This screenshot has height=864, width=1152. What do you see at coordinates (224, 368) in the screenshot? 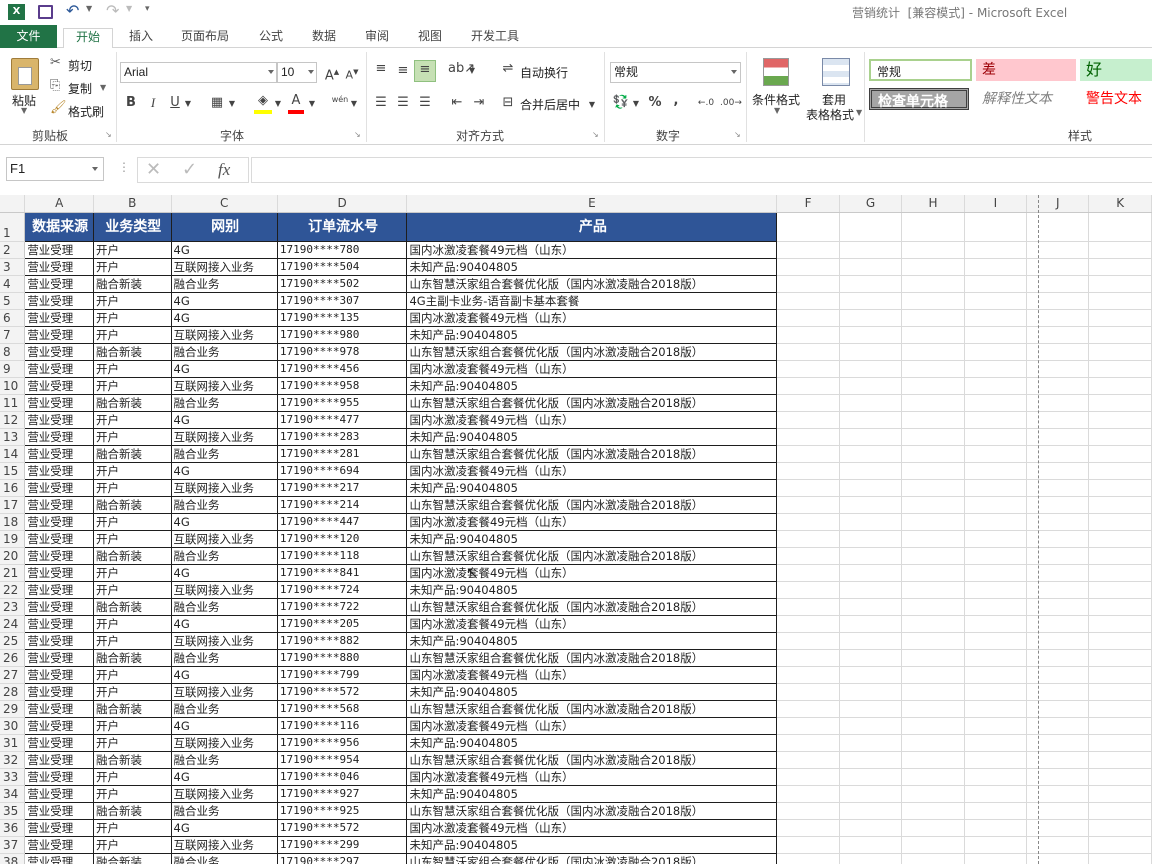
I see `data-cell: 4G` at bounding box center [224, 368].